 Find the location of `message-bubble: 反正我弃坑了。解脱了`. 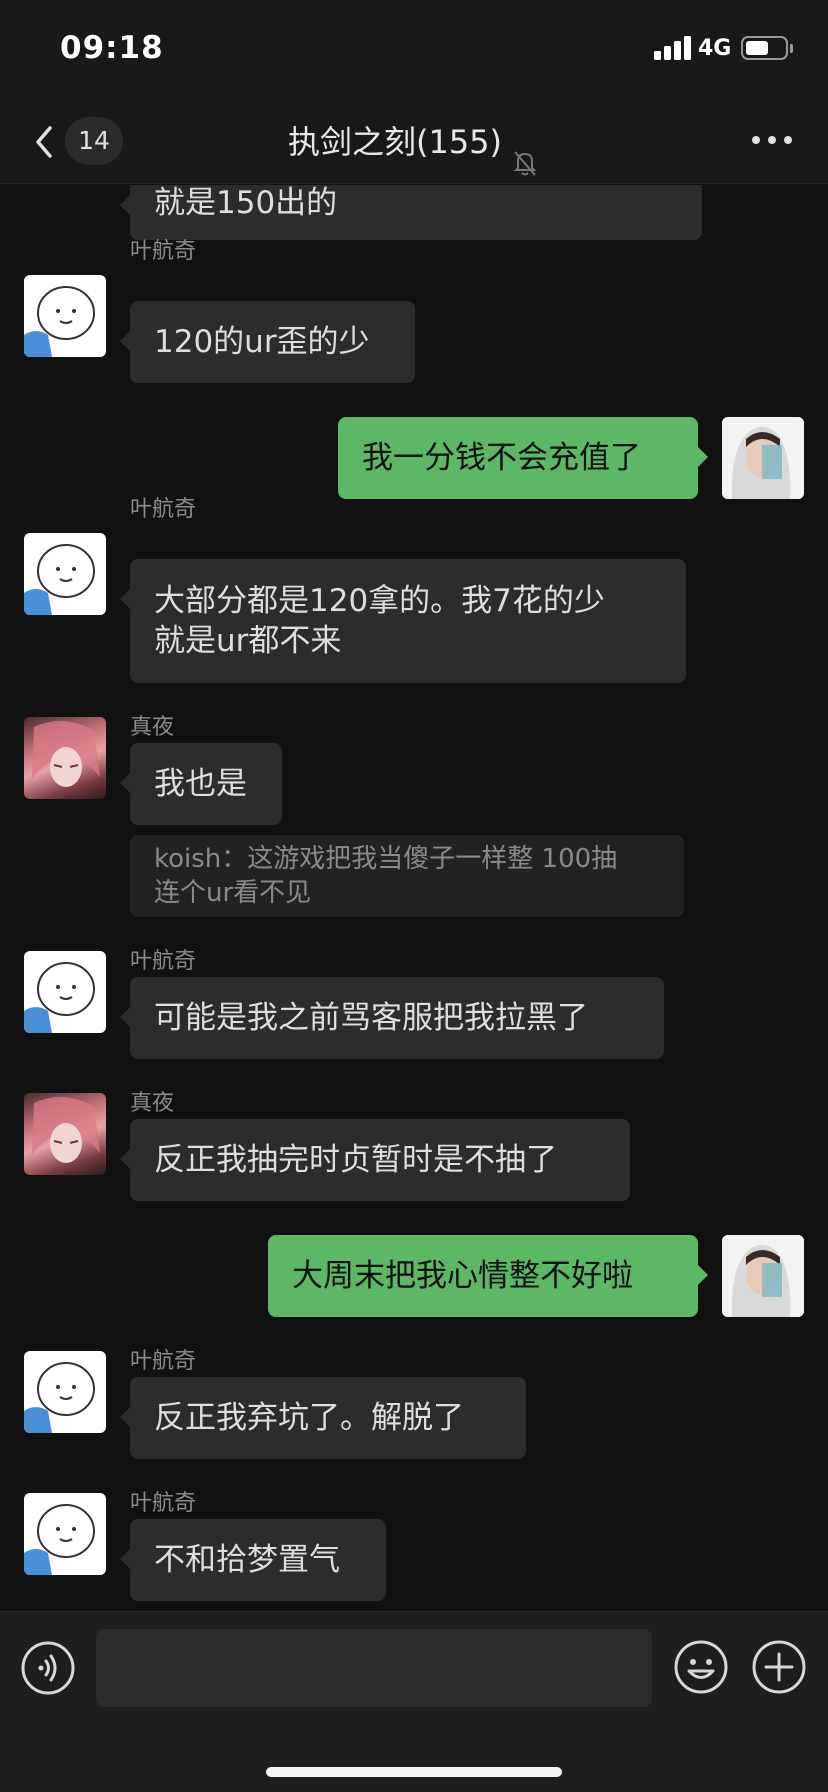

message-bubble: 反正我弃坑了。解脱了 is located at coordinates (323, 1418).